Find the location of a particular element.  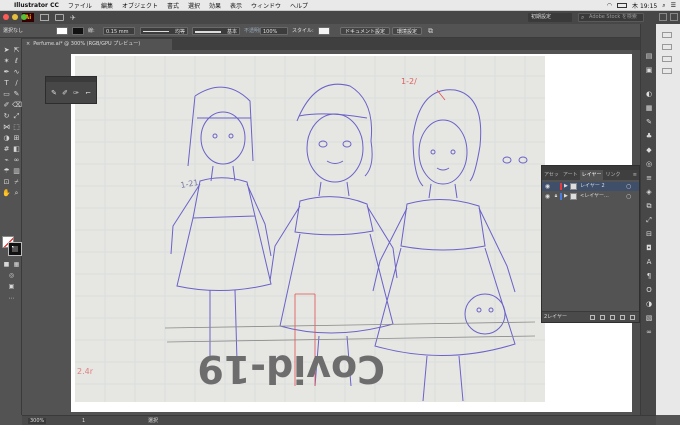

perspective-grid-tool-icon: ⊞ is located at coordinates (16, 138).